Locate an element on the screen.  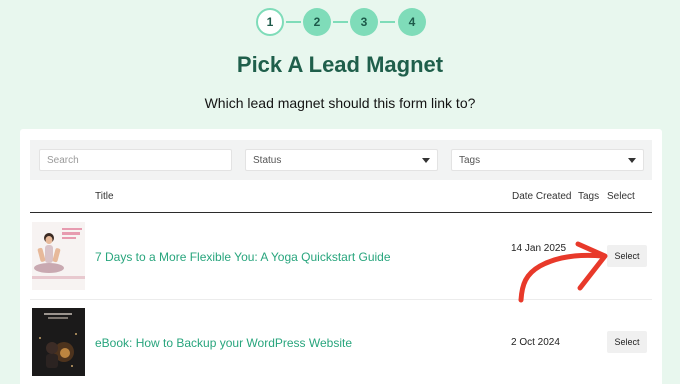
tags-select: Tags is located at coordinates (547, 160).